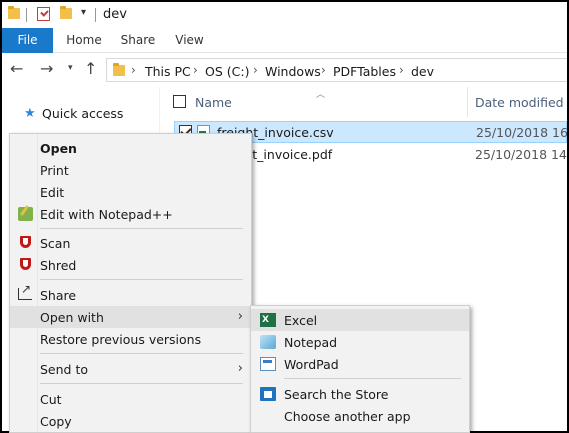 This screenshot has height=433, width=569. I want to click on share-icon, so click(25, 291).